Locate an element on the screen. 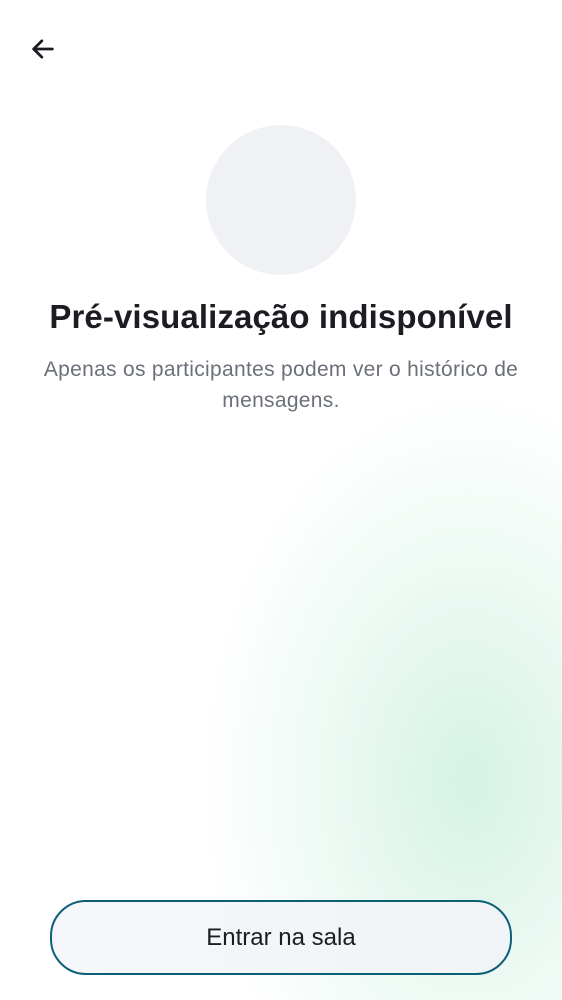 The width and height of the screenshot is (562, 1000). join-room-label: Entrar na sala is located at coordinates (281, 937).